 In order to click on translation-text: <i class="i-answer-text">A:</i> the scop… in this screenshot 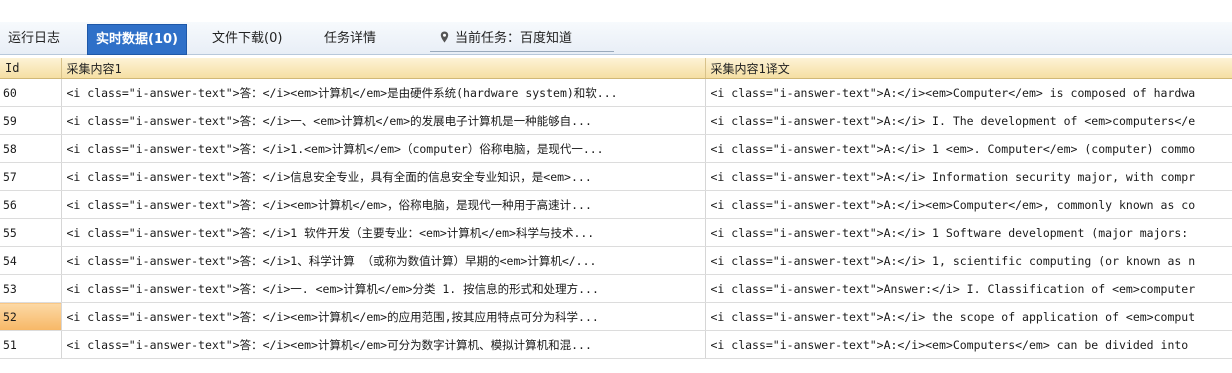, I will do `click(953, 316)`.